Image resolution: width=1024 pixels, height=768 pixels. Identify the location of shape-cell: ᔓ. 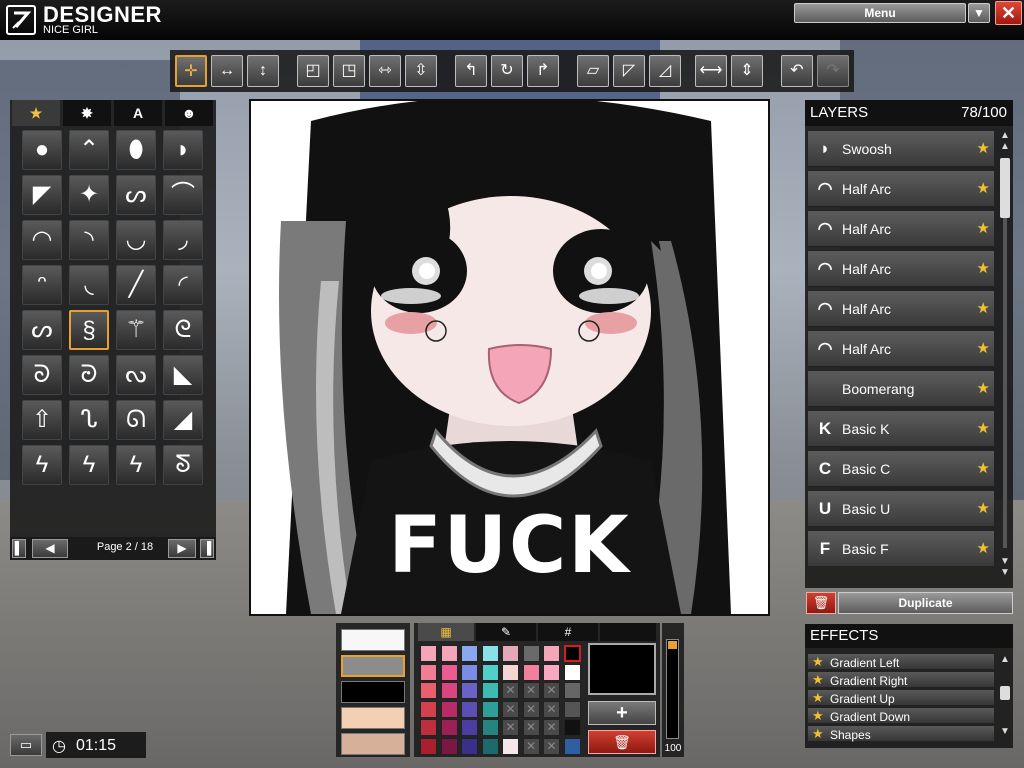
(136, 375).